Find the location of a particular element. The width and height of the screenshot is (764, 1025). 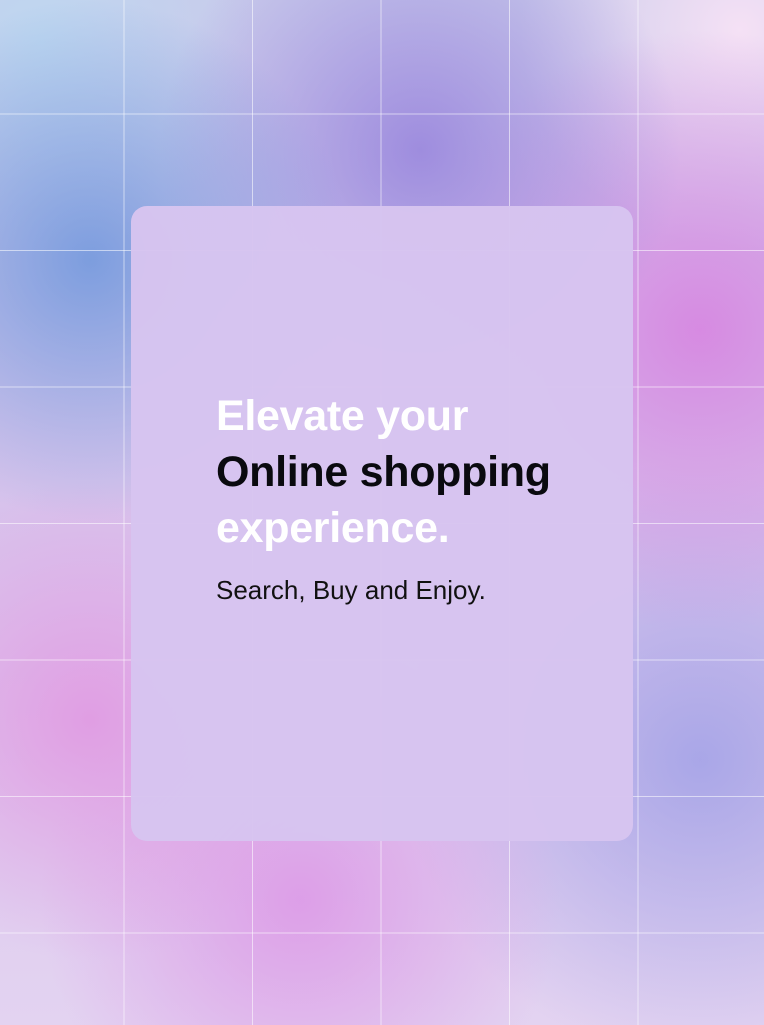

hero-headline: Elevate your Online shopping experience. is located at coordinates (383, 472).